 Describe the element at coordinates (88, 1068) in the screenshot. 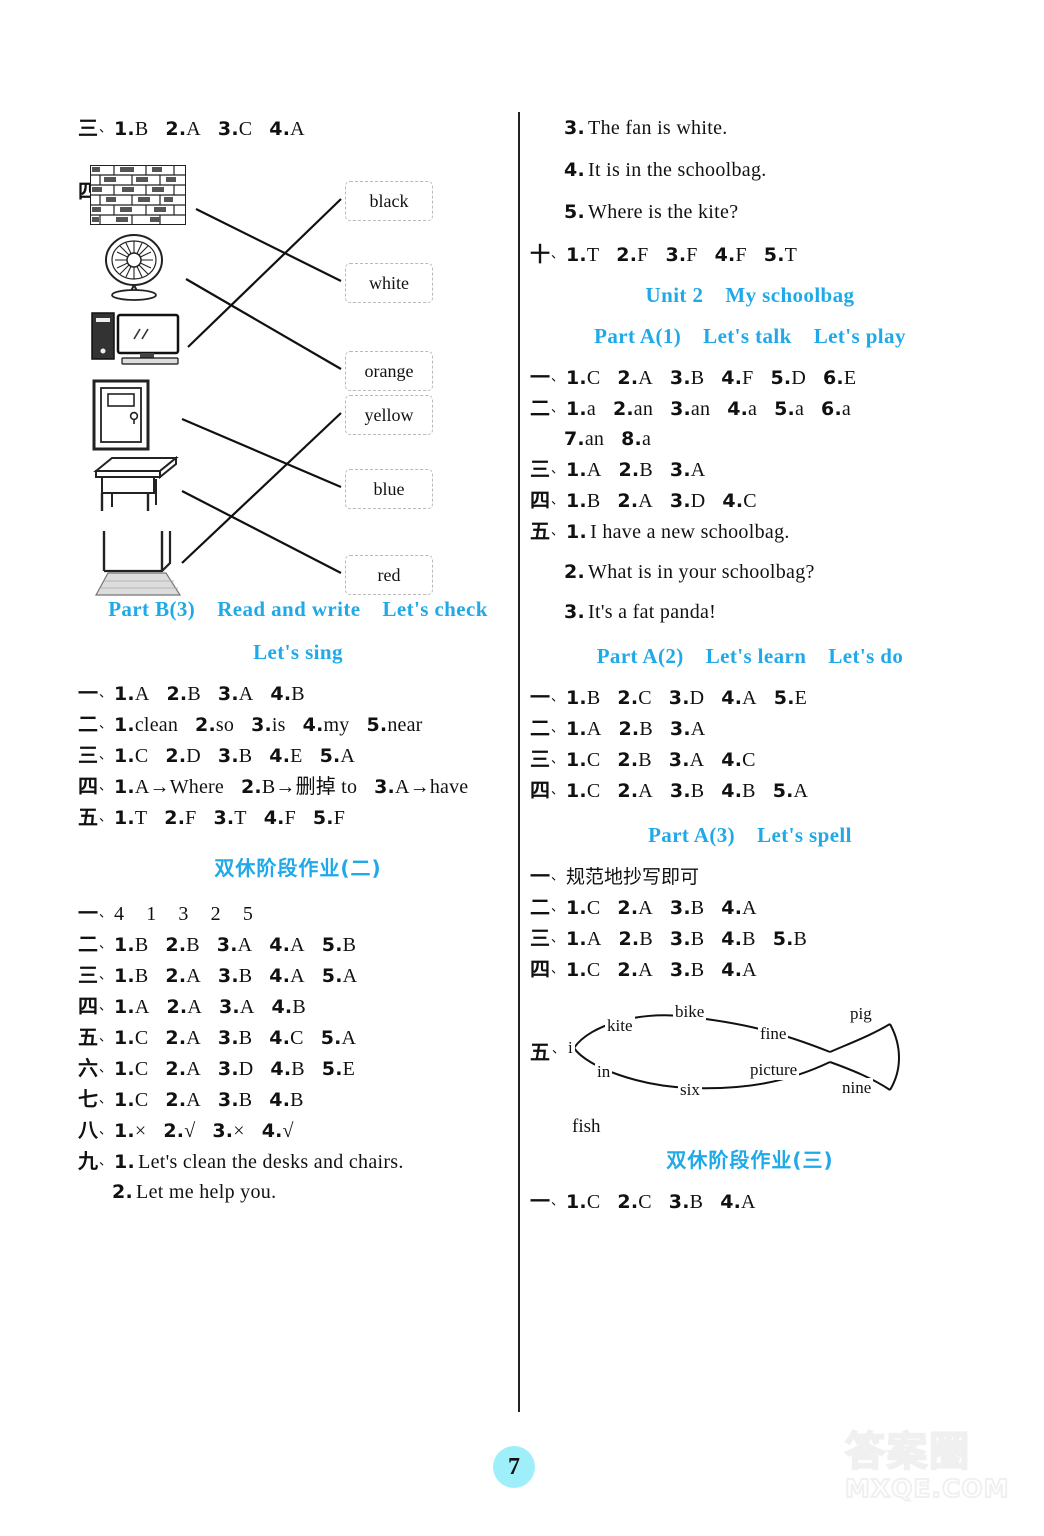

I see `section-number: 六` at that location.